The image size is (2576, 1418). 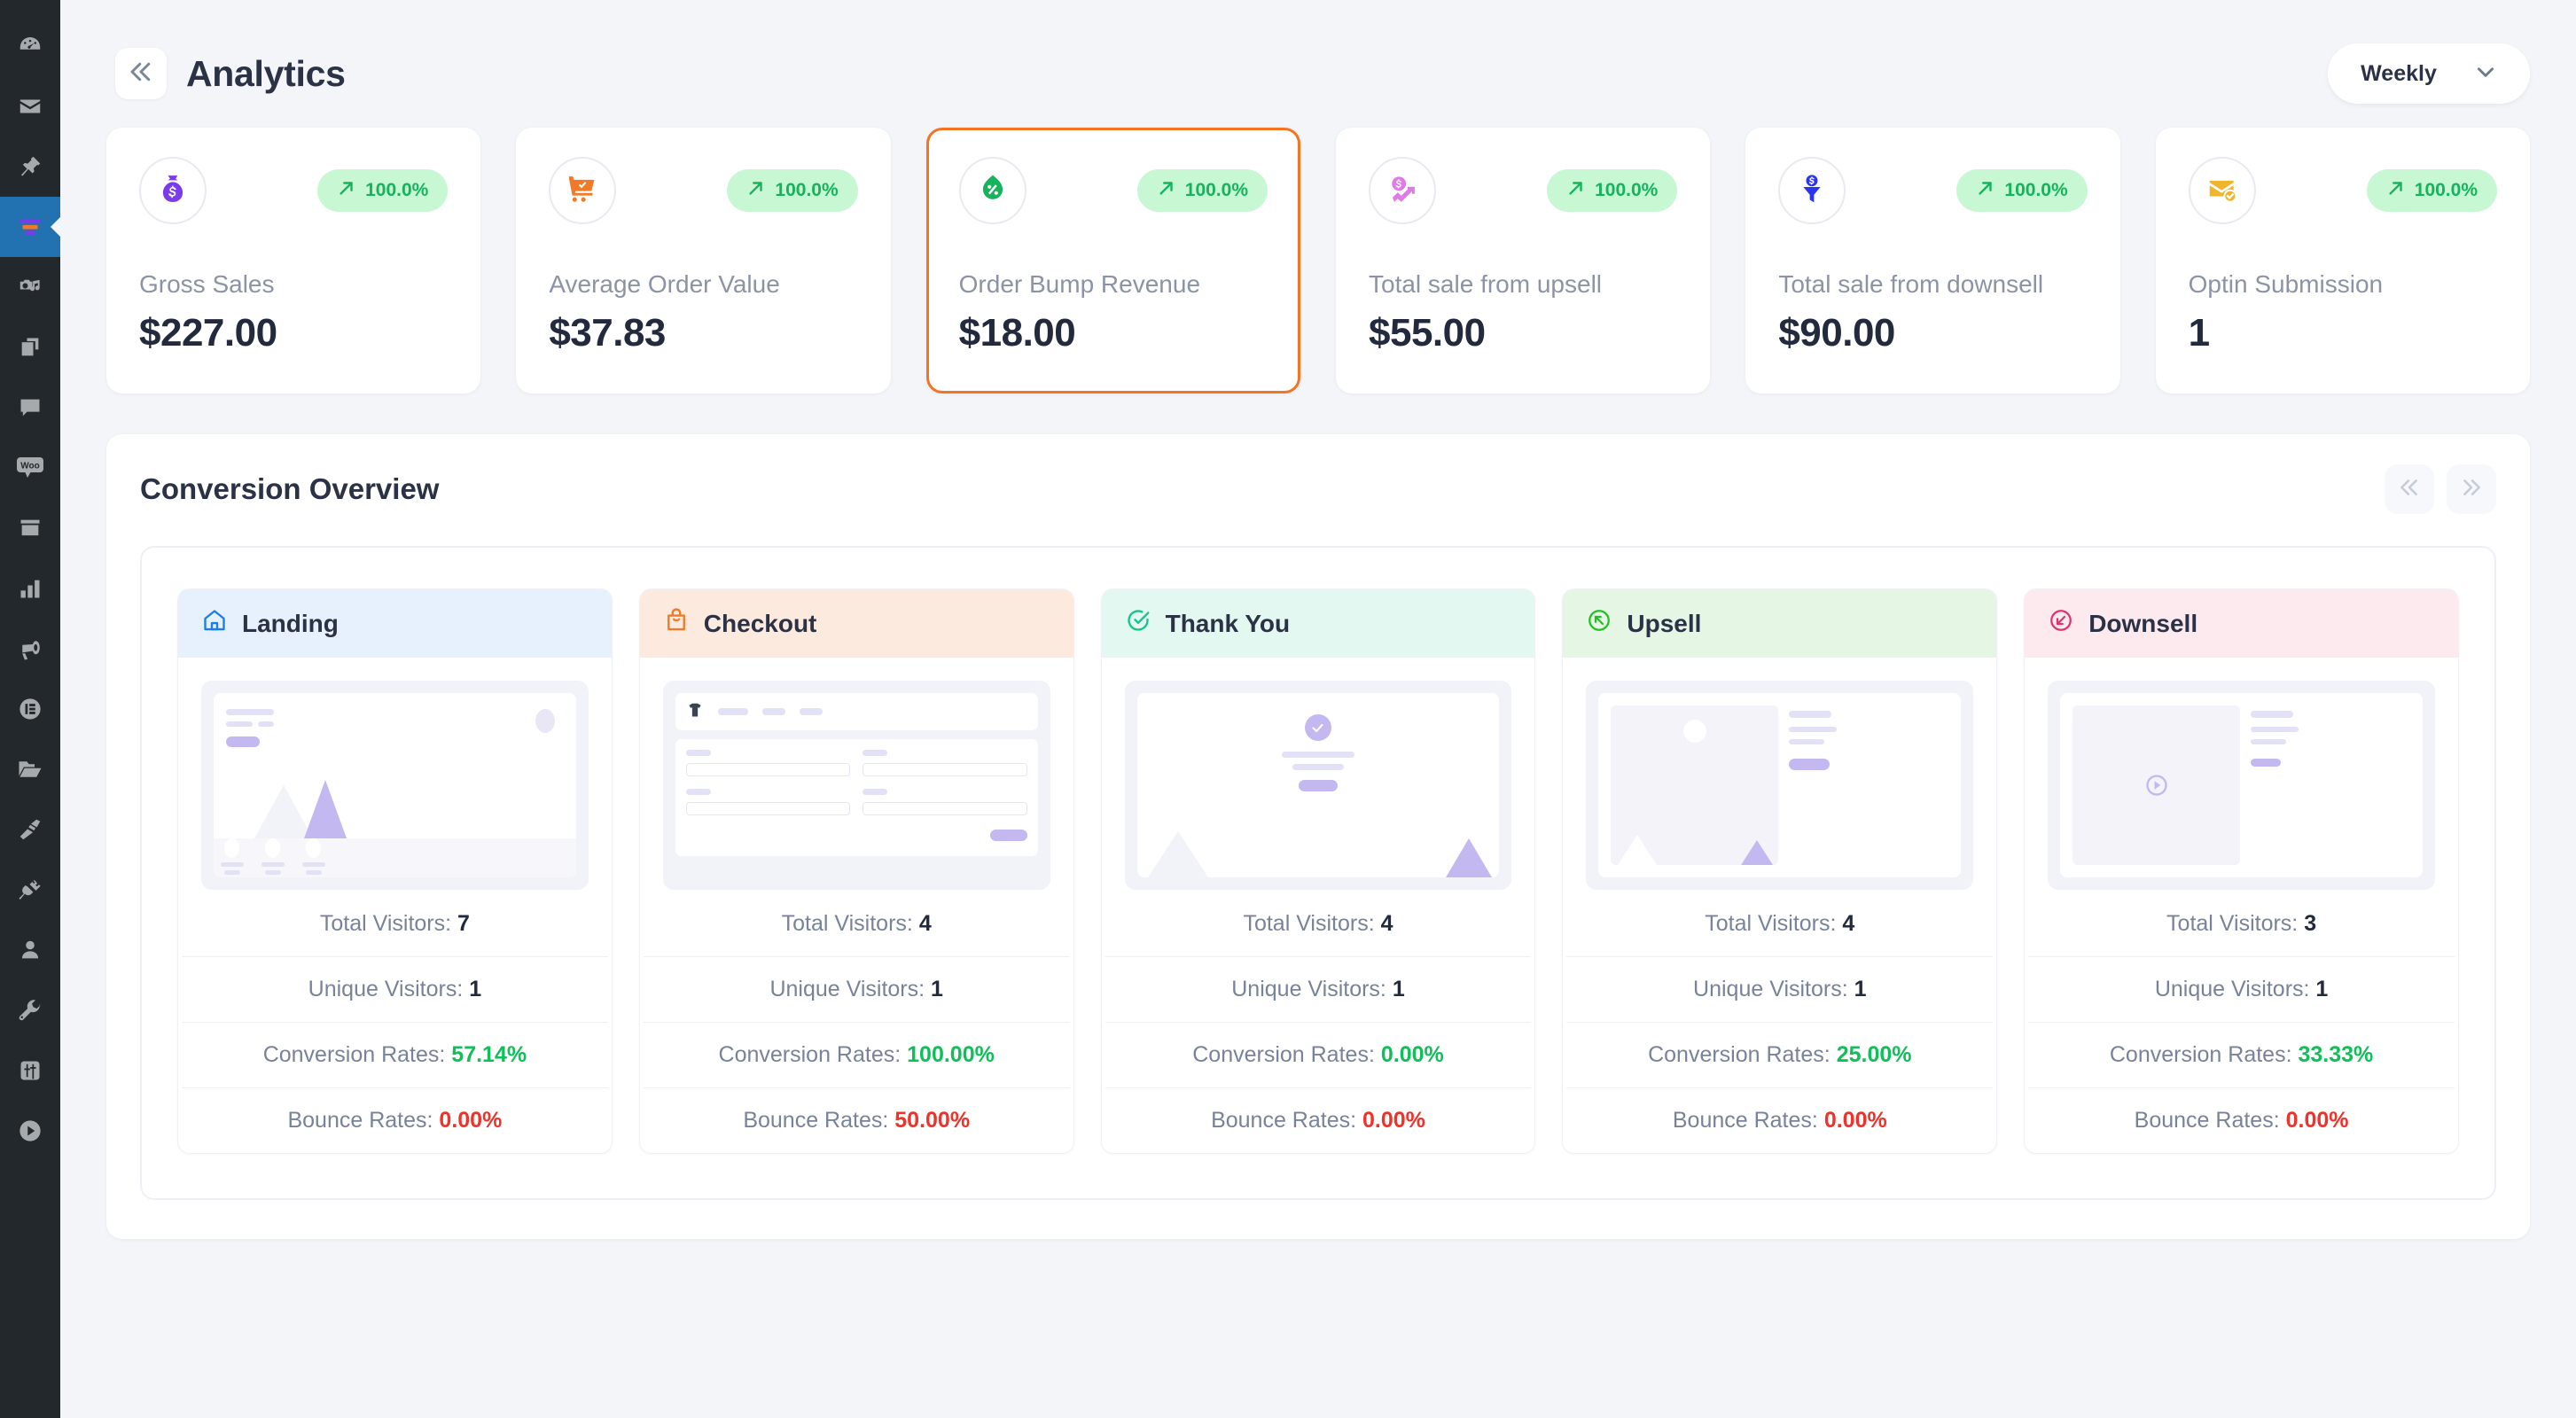 What do you see at coordinates (1017, 332) in the screenshot?
I see `stat-card-value: $18.00` at bounding box center [1017, 332].